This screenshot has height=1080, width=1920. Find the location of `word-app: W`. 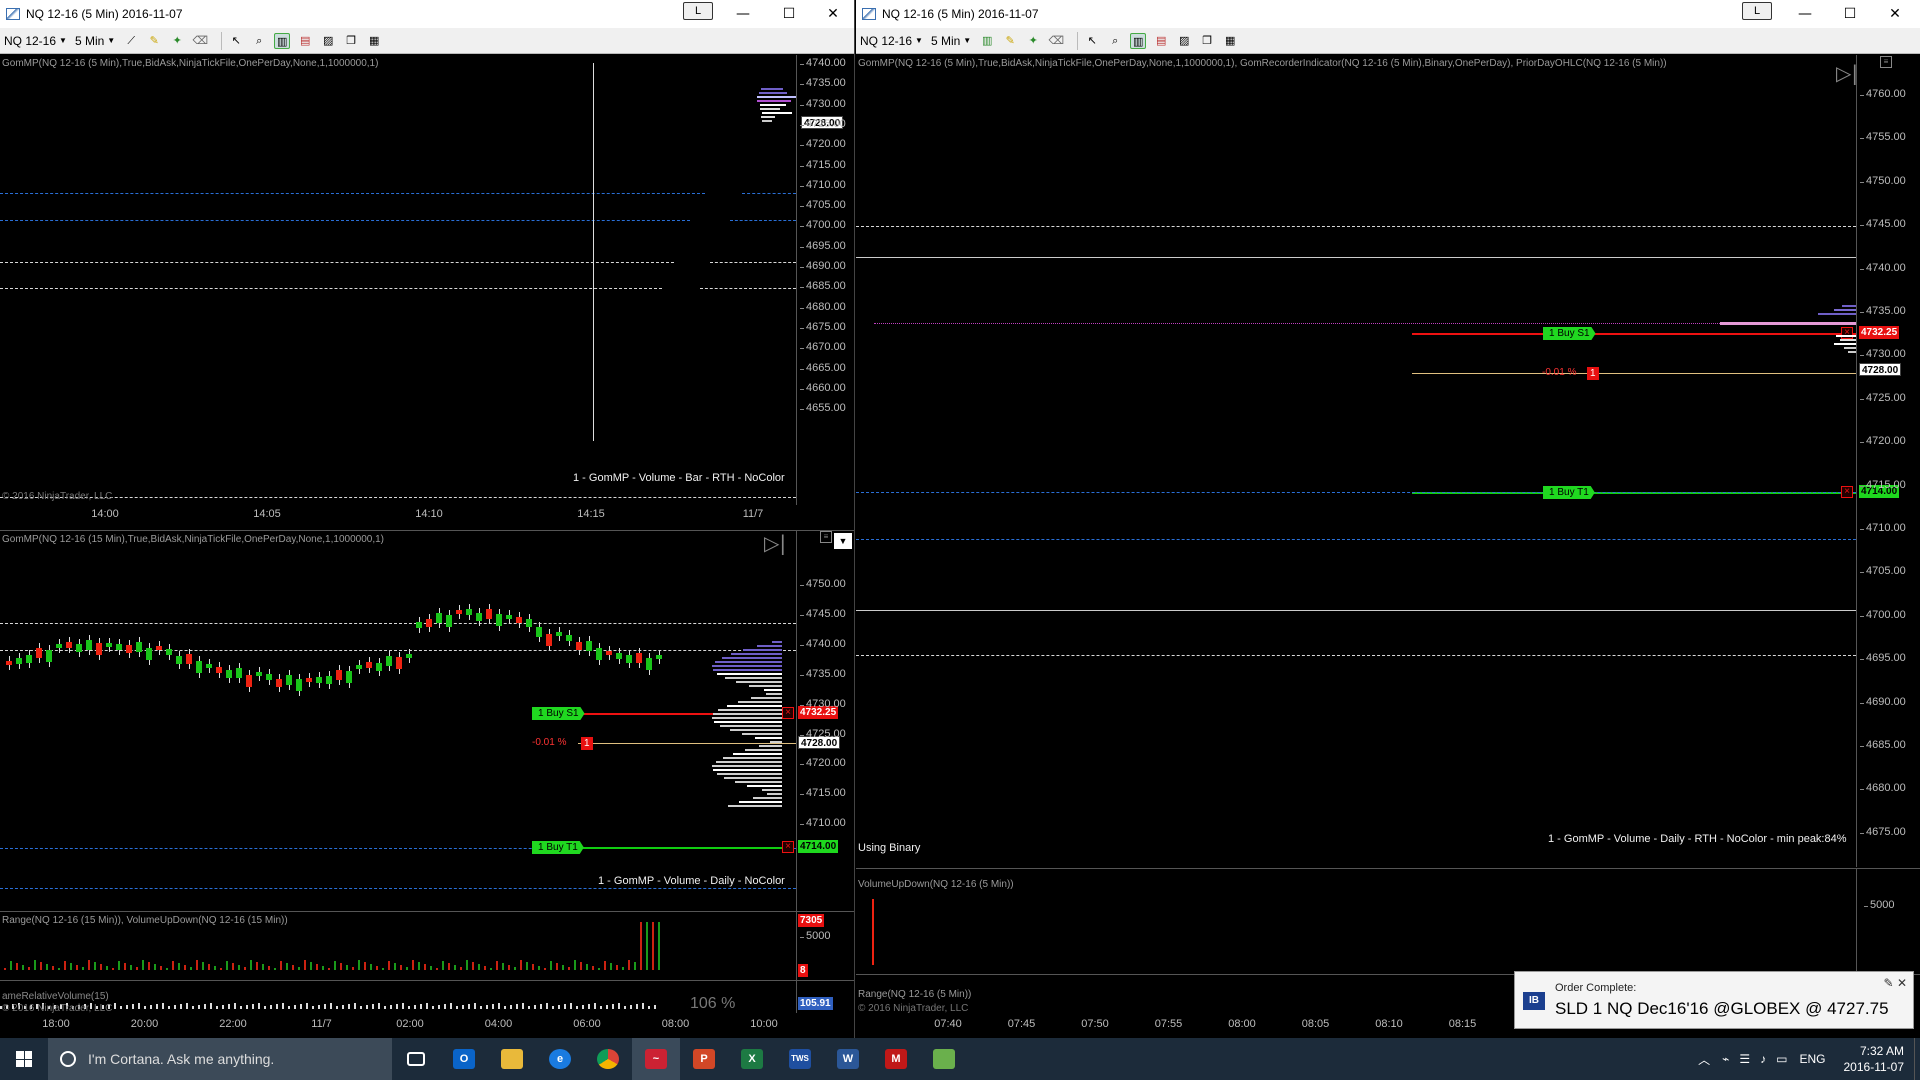

word-app: W is located at coordinates (848, 1059).